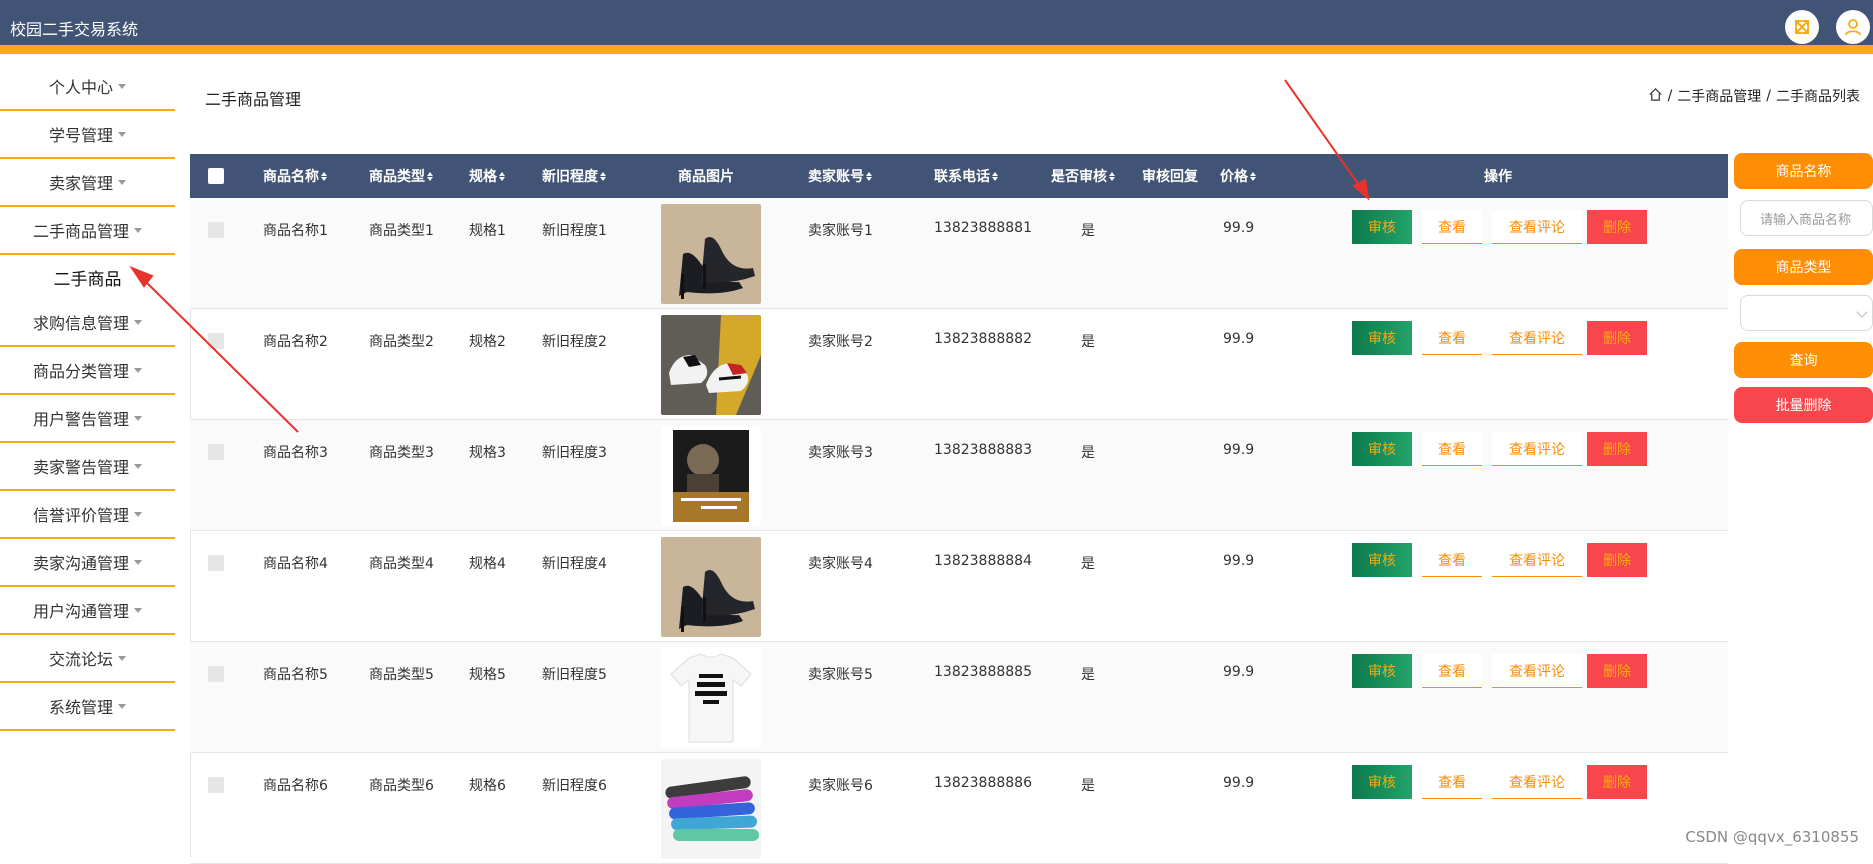 This screenshot has height=864, width=1873. I want to click on sidebar-item-label: 个人中心, so click(80, 87).